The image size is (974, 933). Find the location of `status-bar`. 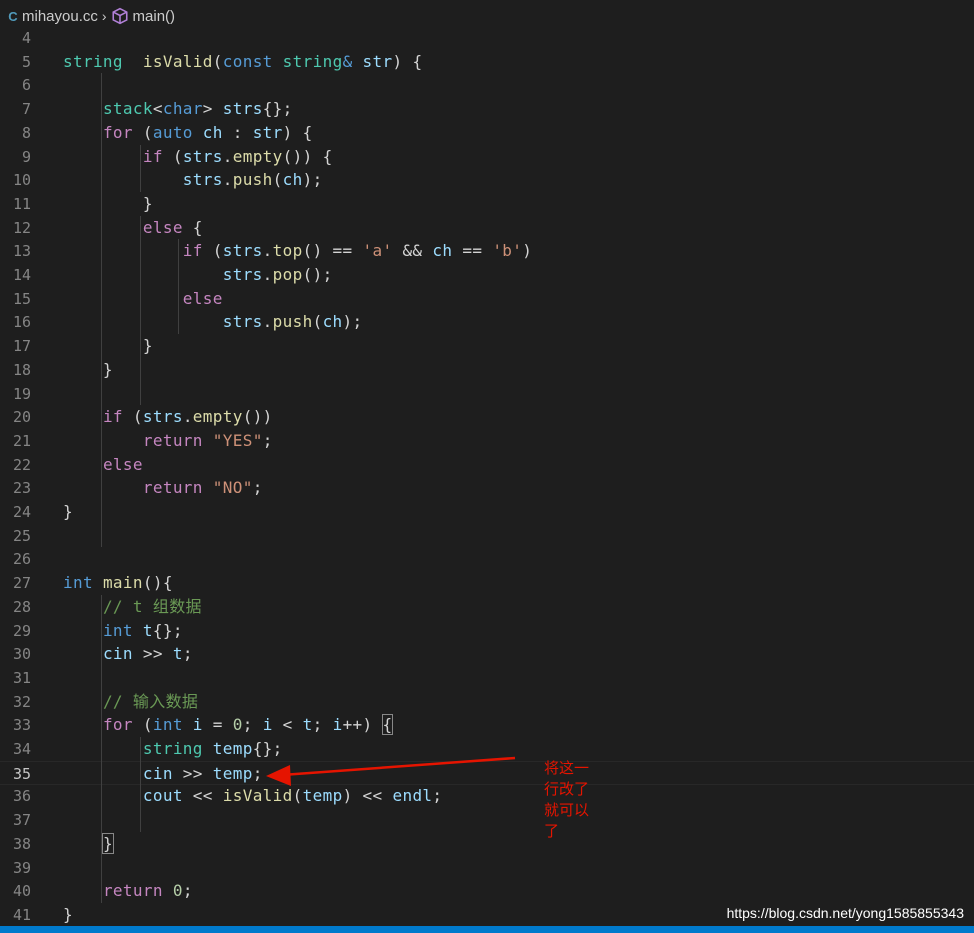

status-bar is located at coordinates (487, 929).